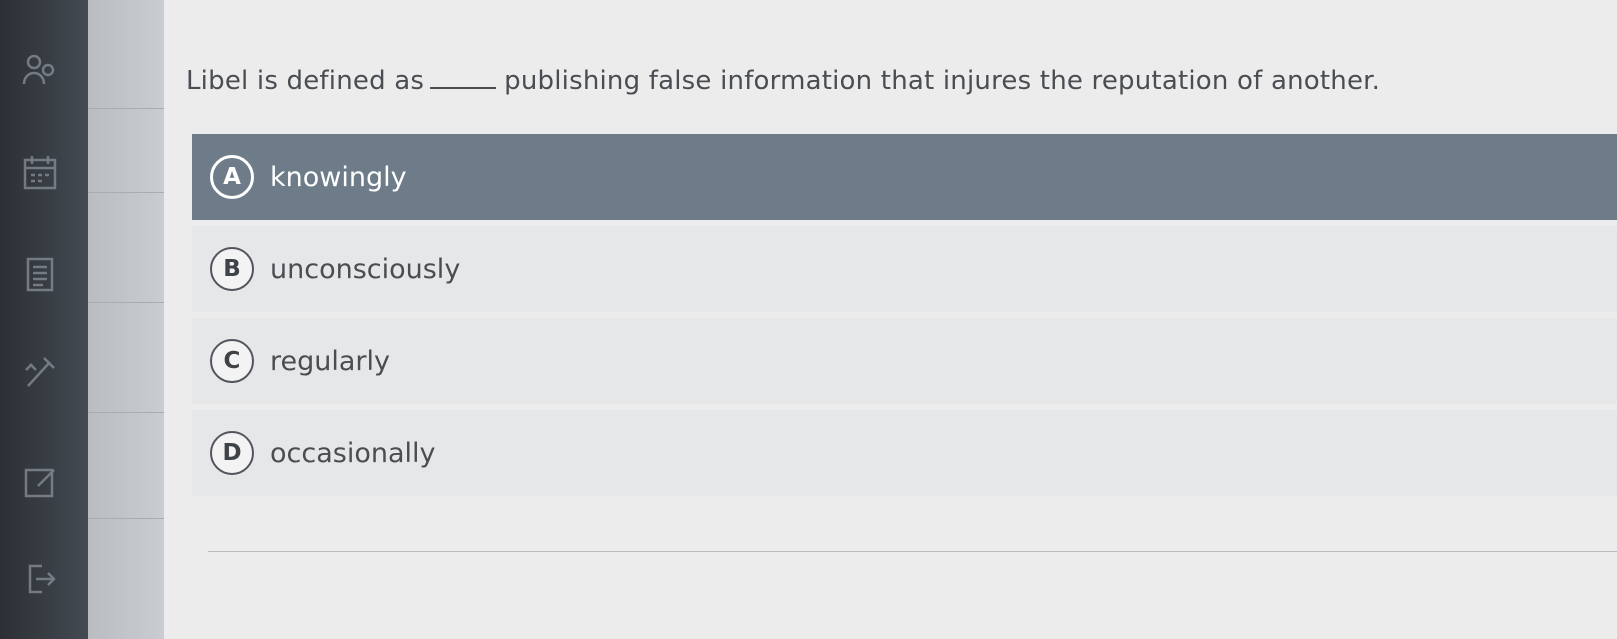 Image resolution: width=1617 pixels, height=639 pixels. What do you see at coordinates (904, 177) in the screenshot?
I see `option-a: A knowingly` at bounding box center [904, 177].